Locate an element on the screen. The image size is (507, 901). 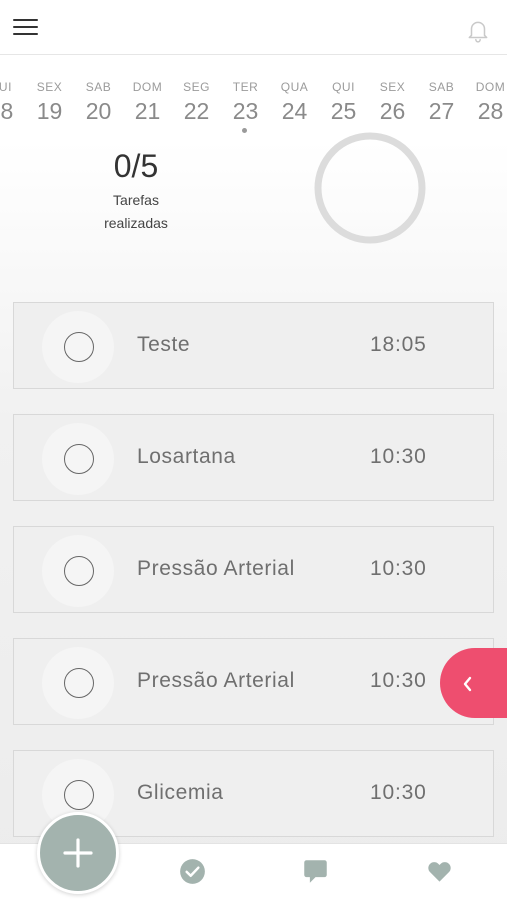
day-number: 27 is located at coordinates (441, 111).